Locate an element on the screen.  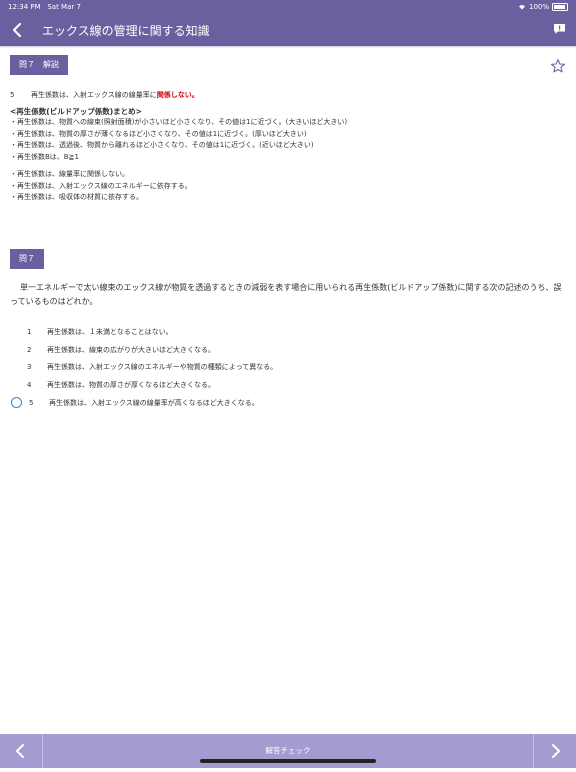
page-title: エックス線の管理に関する知識 is located at coordinates (126, 31).